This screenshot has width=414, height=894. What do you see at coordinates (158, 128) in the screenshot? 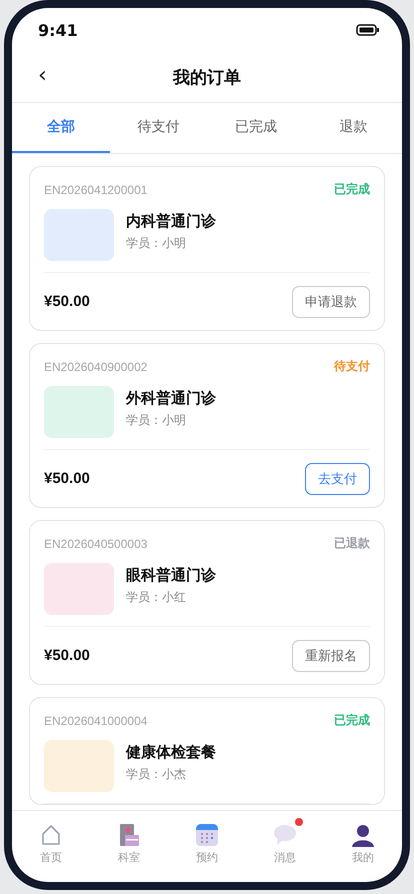
I see `tab: 待支付` at bounding box center [158, 128].